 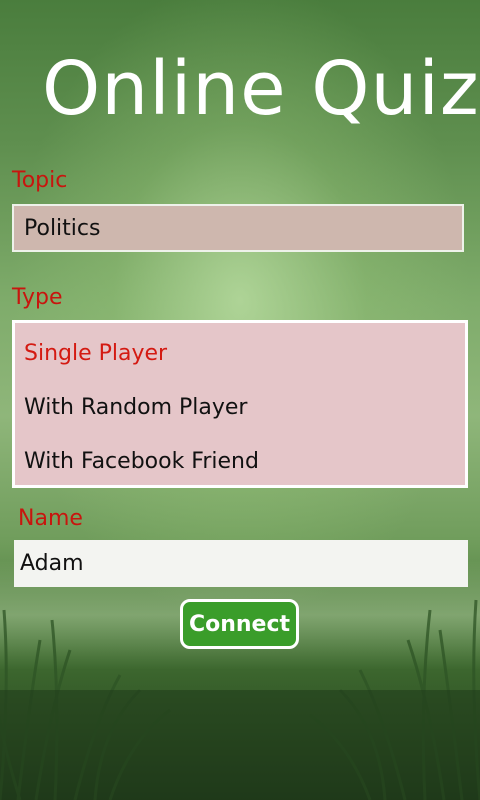 What do you see at coordinates (261, 89) in the screenshot?
I see `page-title: Online Quiz` at bounding box center [261, 89].